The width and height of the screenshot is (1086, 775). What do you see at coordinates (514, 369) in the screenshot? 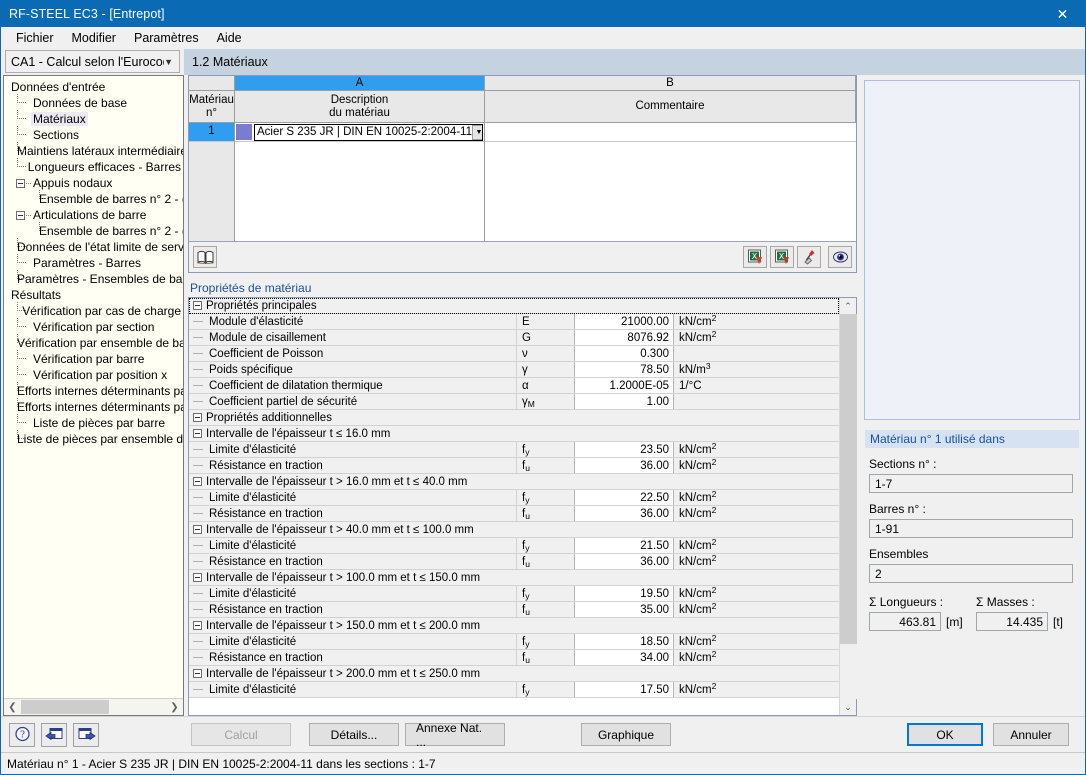
I see `property-row: Poids spécifique γ 78.50 kN/m 3` at bounding box center [514, 369].